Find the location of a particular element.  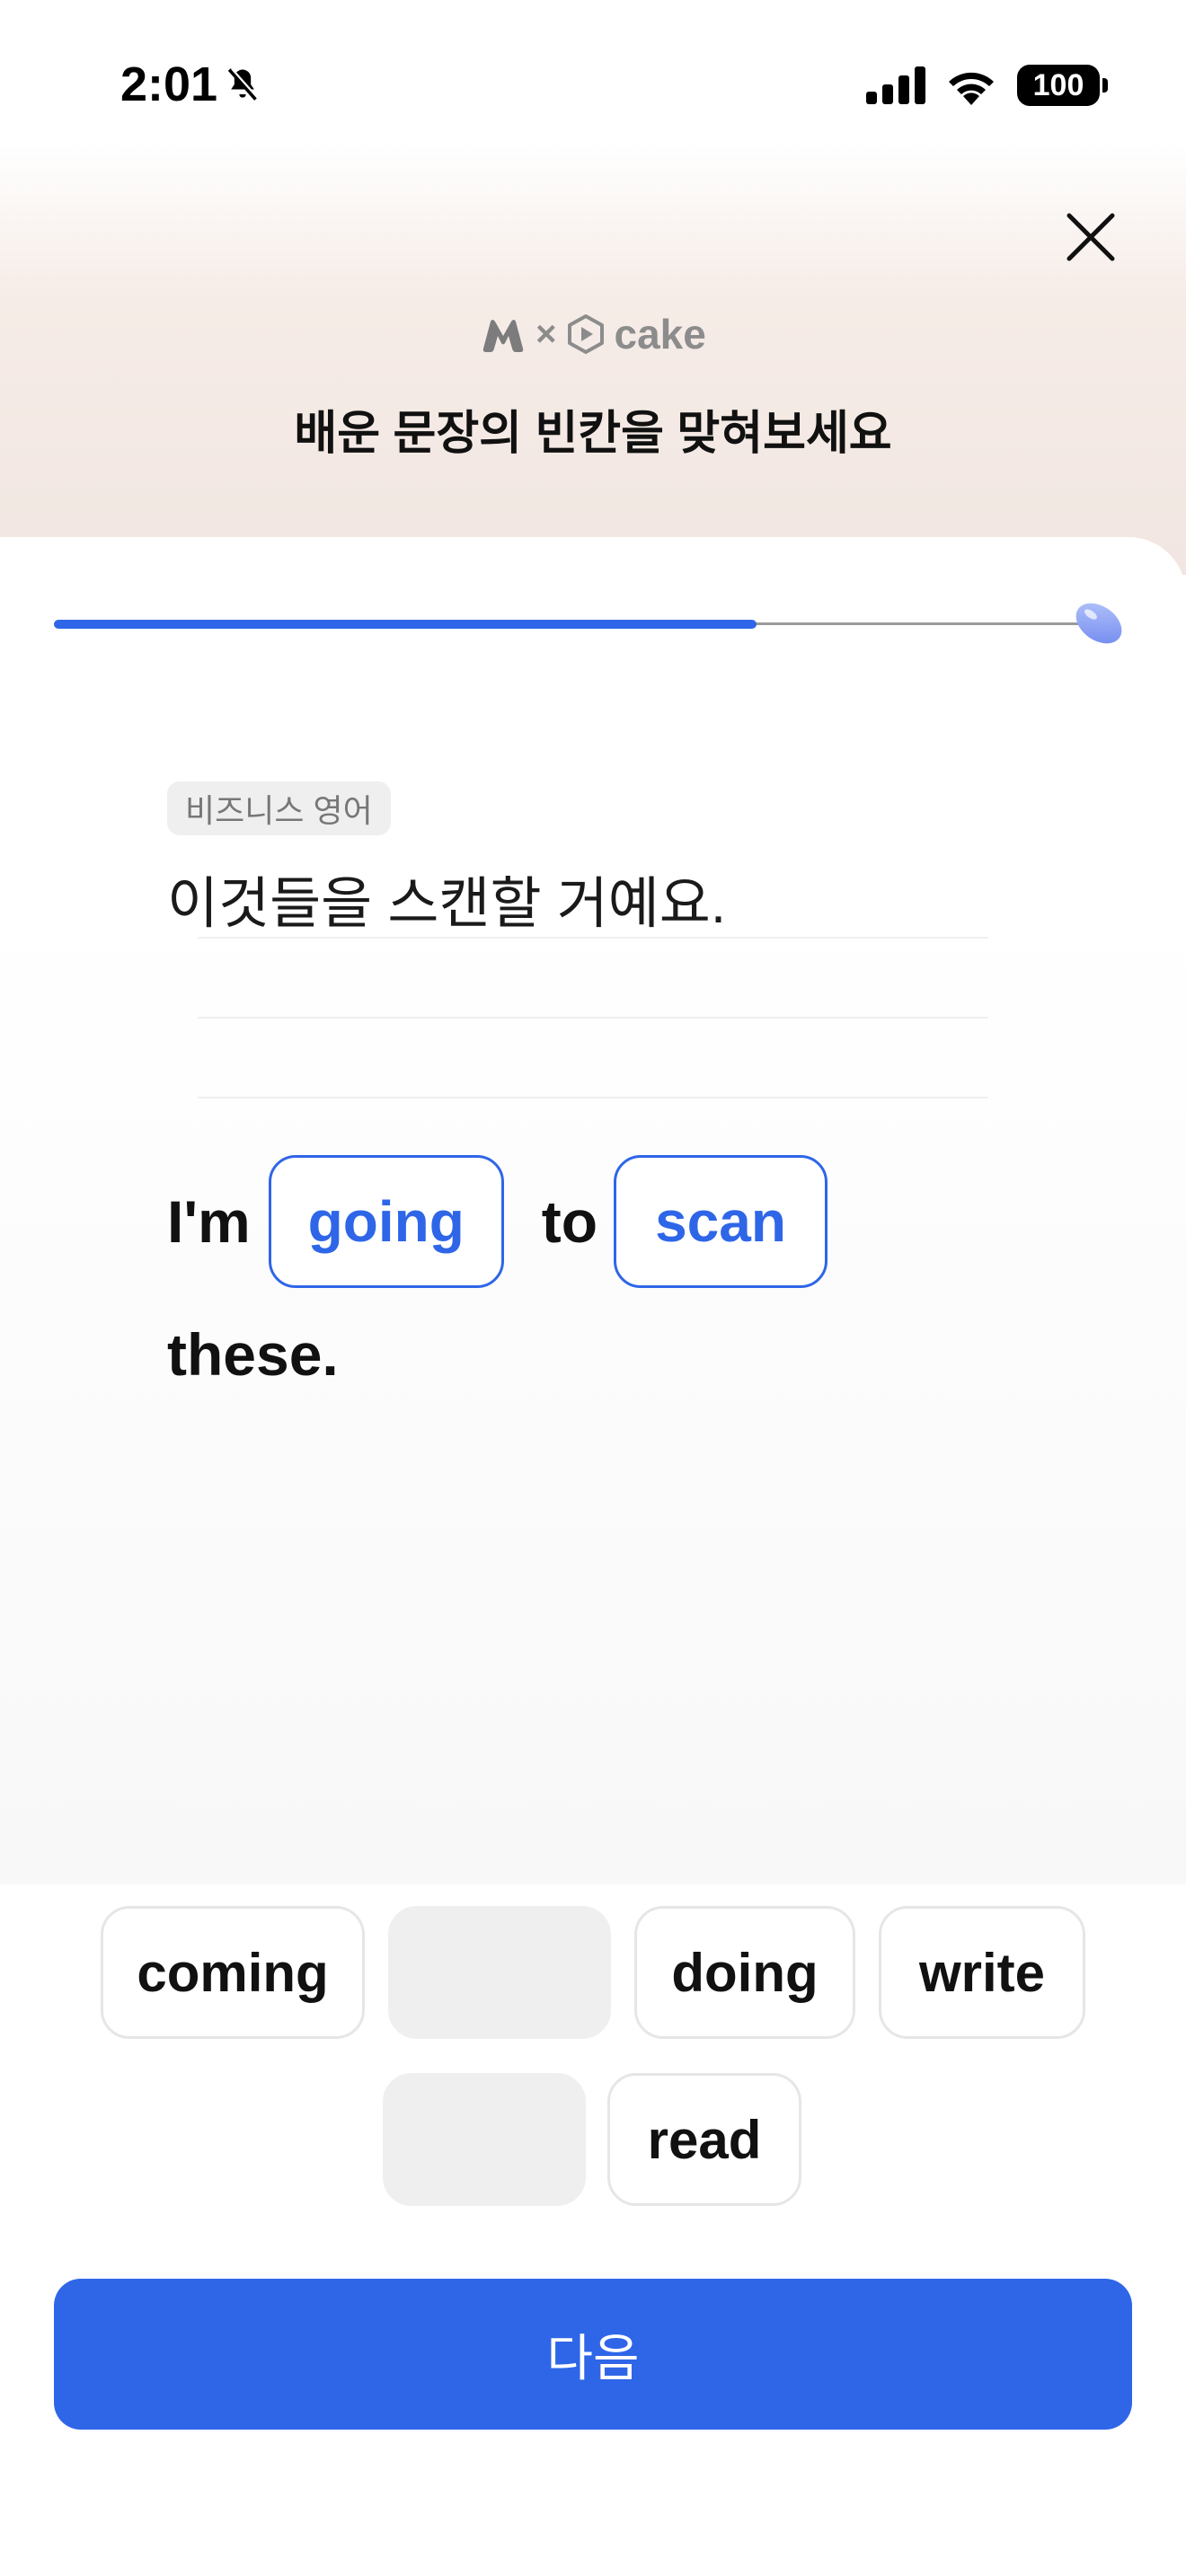

wifi-icon is located at coordinates (971, 88).